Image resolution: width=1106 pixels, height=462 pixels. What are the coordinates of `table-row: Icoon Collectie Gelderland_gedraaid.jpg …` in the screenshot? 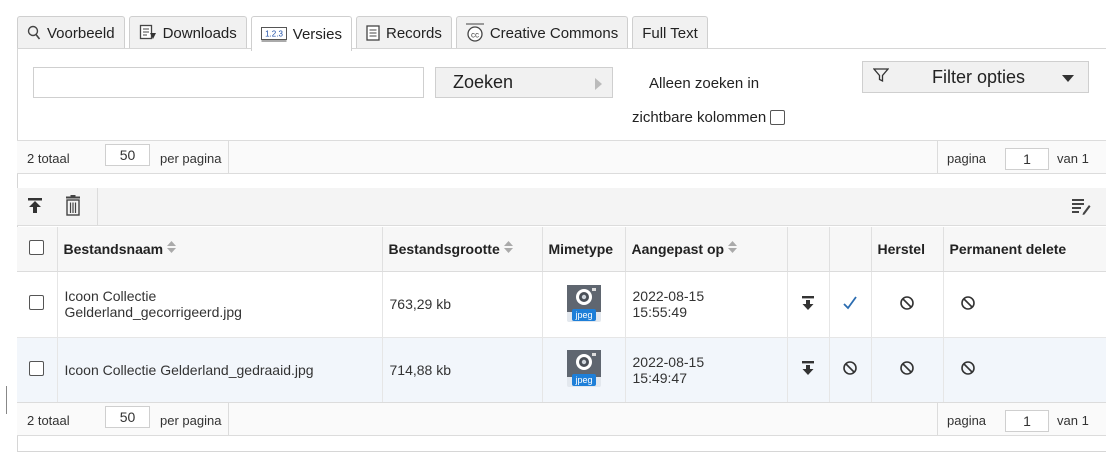 It's located at (561, 370).